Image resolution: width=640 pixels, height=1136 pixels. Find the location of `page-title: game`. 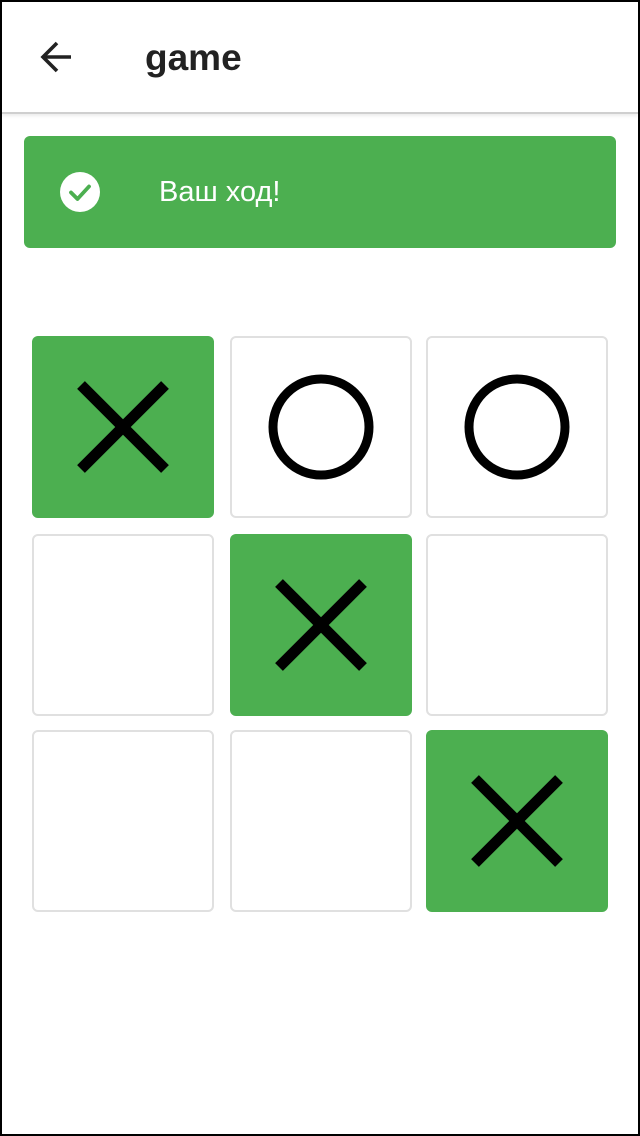

page-title: game is located at coordinates (193, 57).